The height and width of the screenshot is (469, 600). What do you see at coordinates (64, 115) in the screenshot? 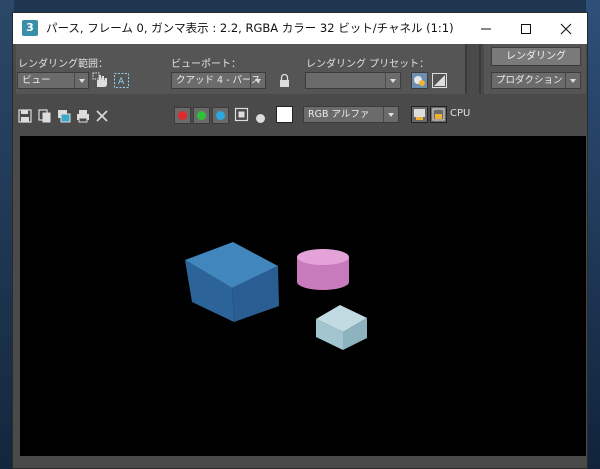
I see `clone-frame-icon` at bounding box center [64, 115].